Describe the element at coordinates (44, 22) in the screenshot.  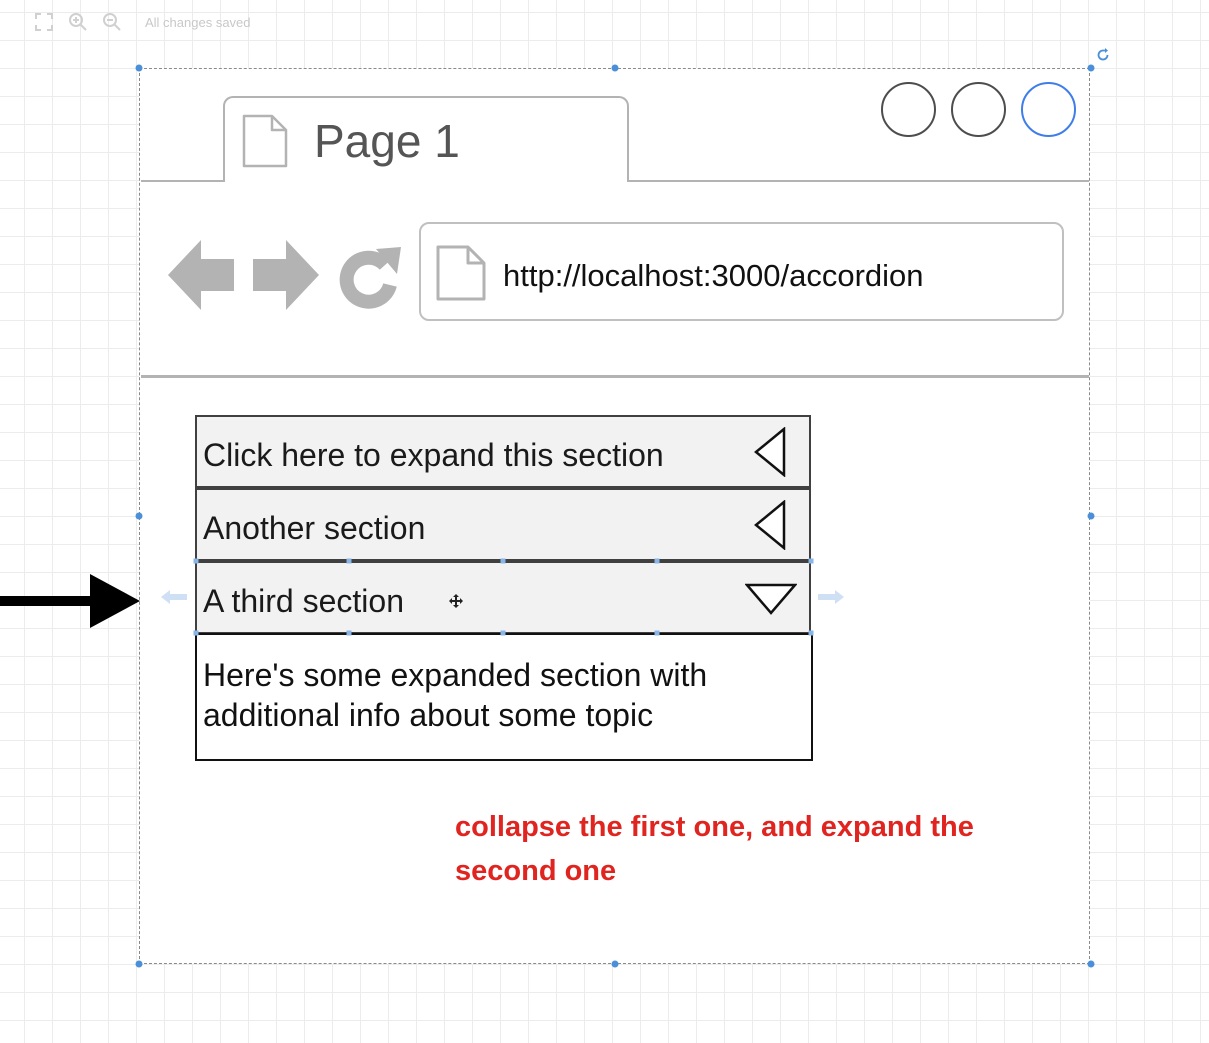
I see `fullscreen-icon` at that location.